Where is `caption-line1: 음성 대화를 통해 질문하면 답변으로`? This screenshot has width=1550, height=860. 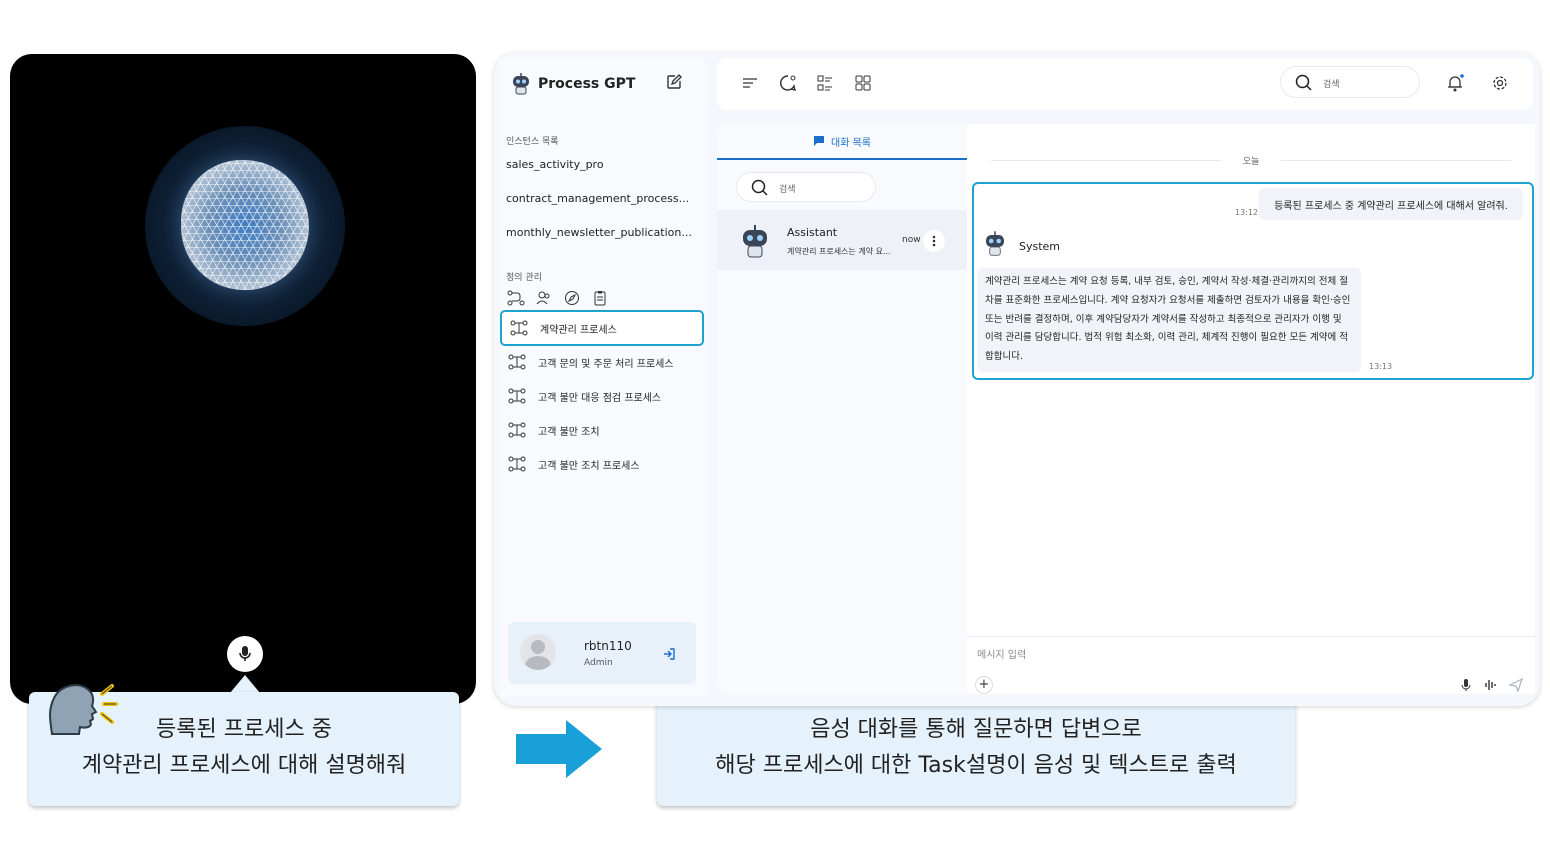
caption-line1: 음성 대화를 통해 질문하면 답변으로 is located at coordinates (976, 729).